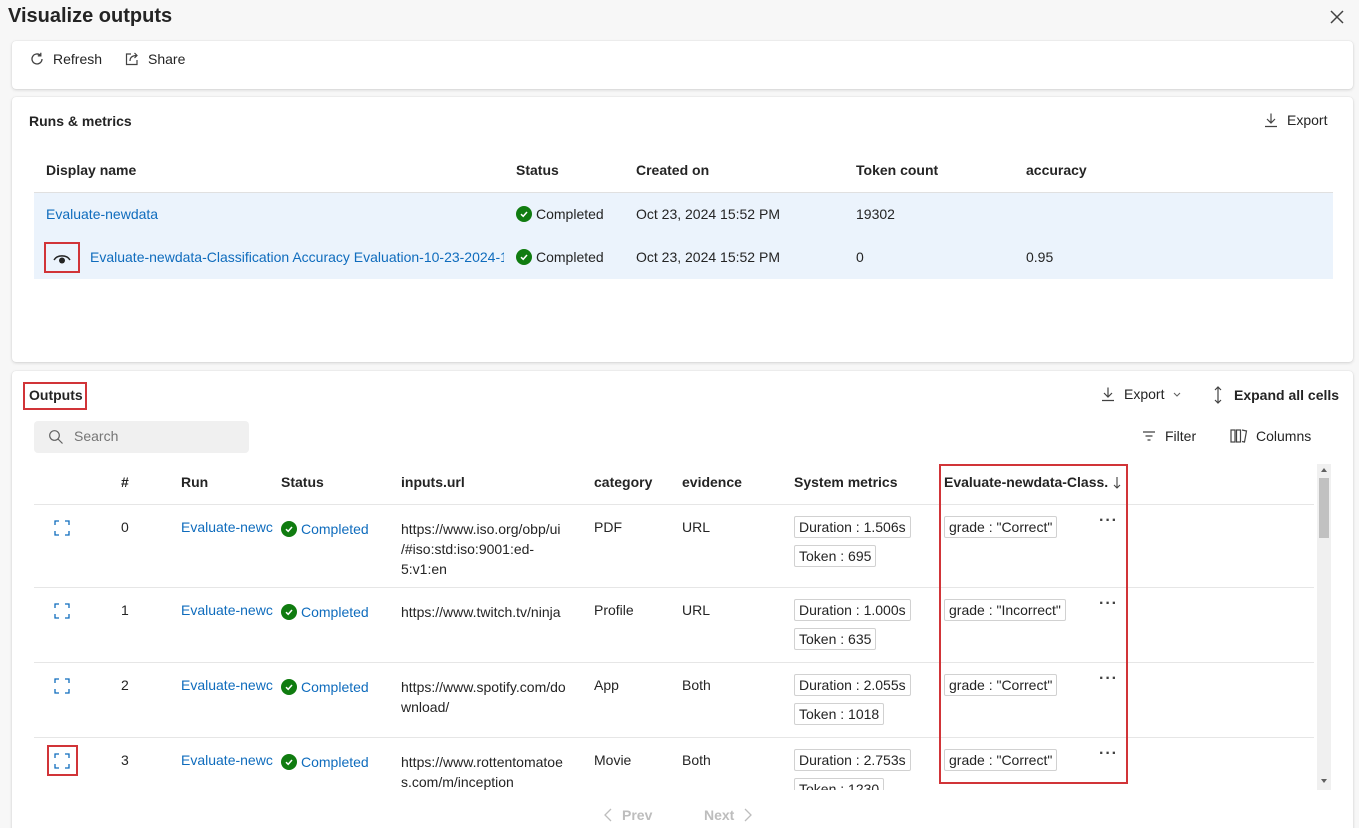 This screenshot has height=828, width=1359. Describe the element at coordinates (875, 214) in the screenshot. I see `token-count: 19302` at that location.